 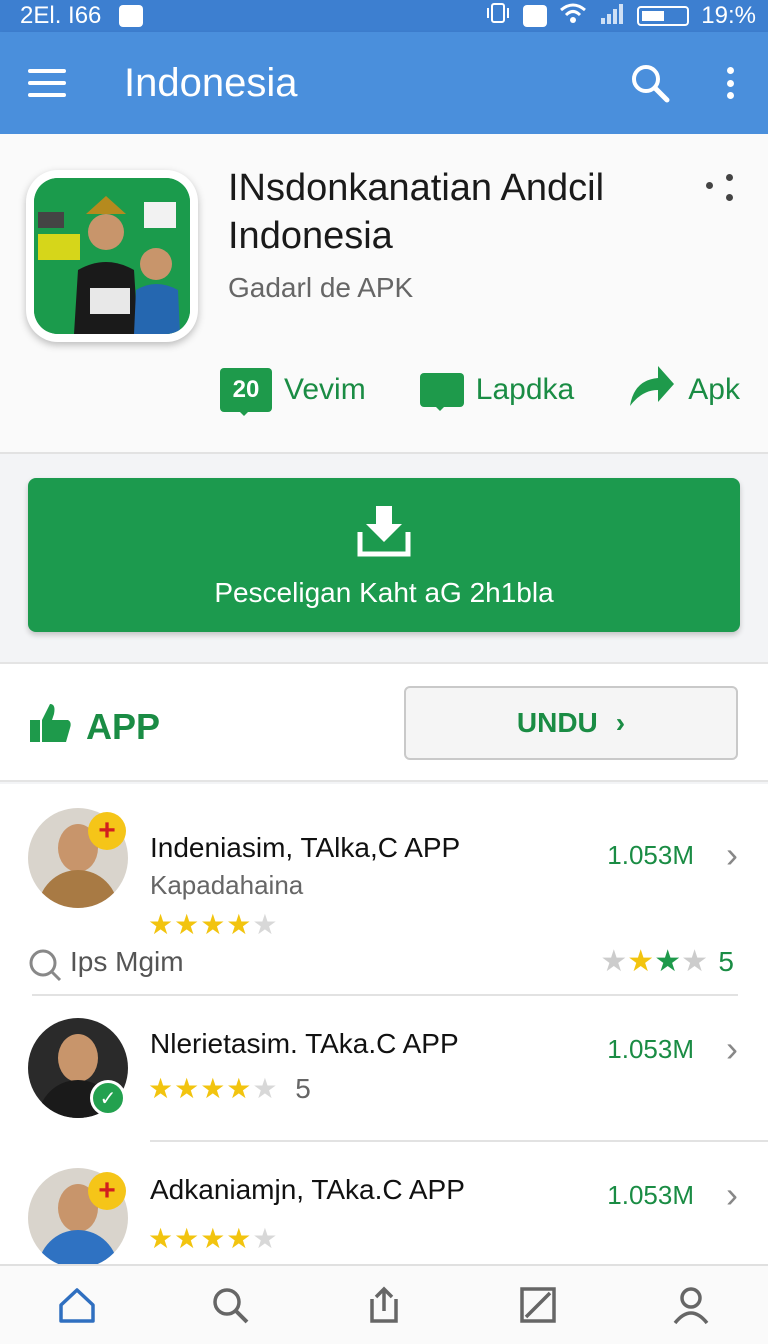 I want to click on hd-icon, so click(x=535, y=16).